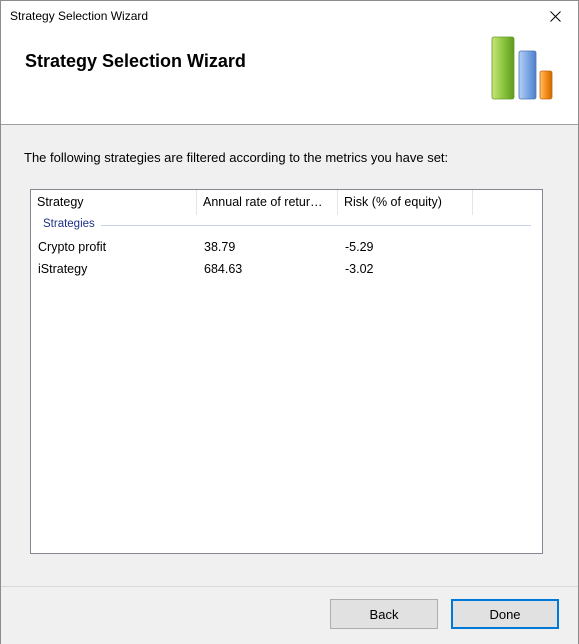 Image resolution: width=579 pixels, height=644 pixels. Describe the element at coordinates (220, 247) in the screenshot. I see `cell-annual-return: 38.79` at that location.